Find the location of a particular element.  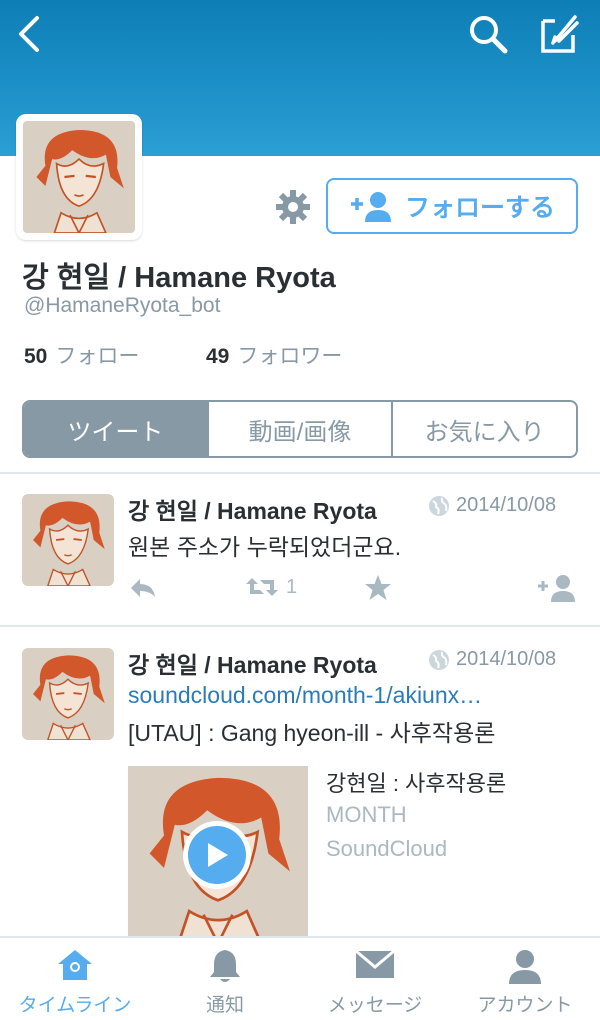

tab-timeline: タイムライン is located at coordinates (75, 979).